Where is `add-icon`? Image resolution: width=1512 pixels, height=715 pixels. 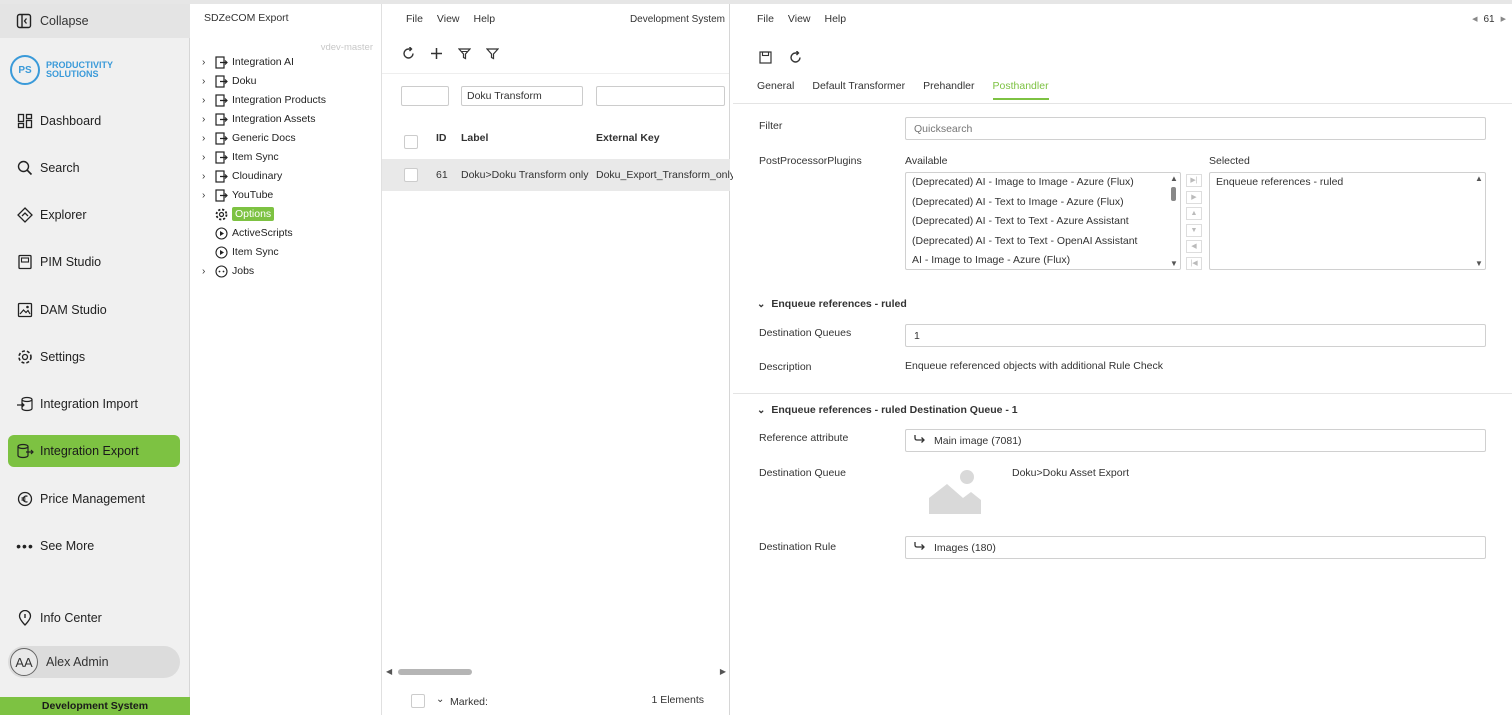 add-icon is located at coordinates (436, 54).